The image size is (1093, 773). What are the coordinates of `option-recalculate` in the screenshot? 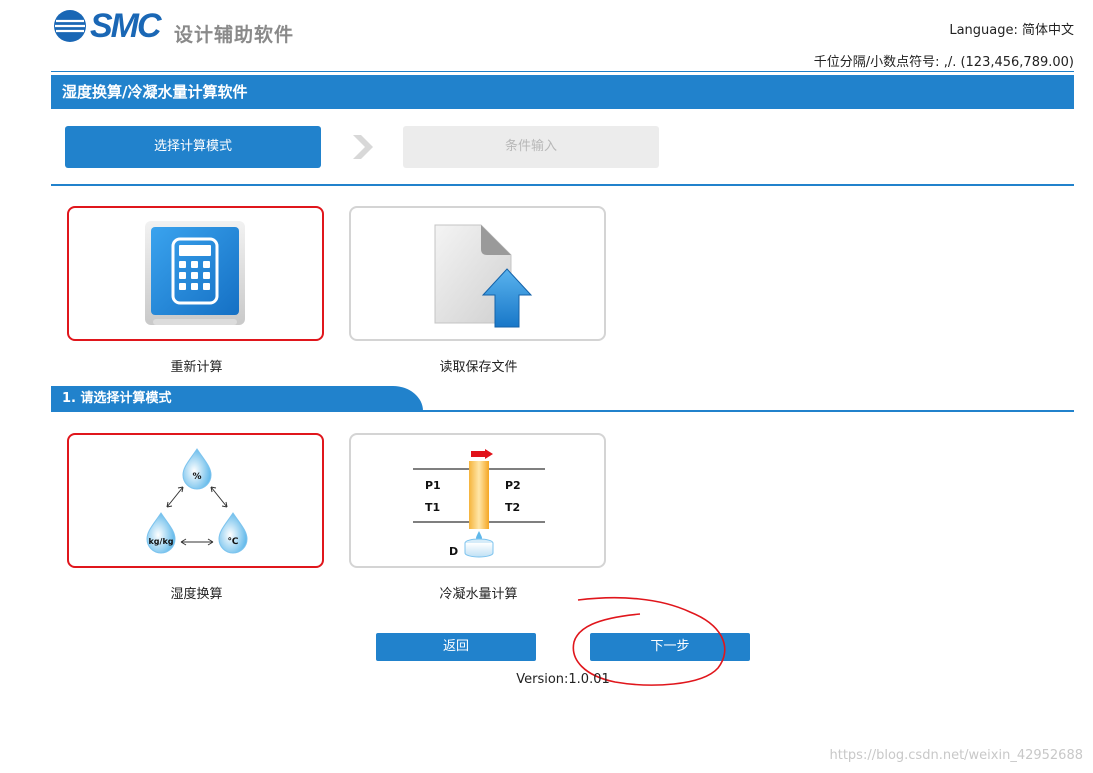 It's located at (195, 273).